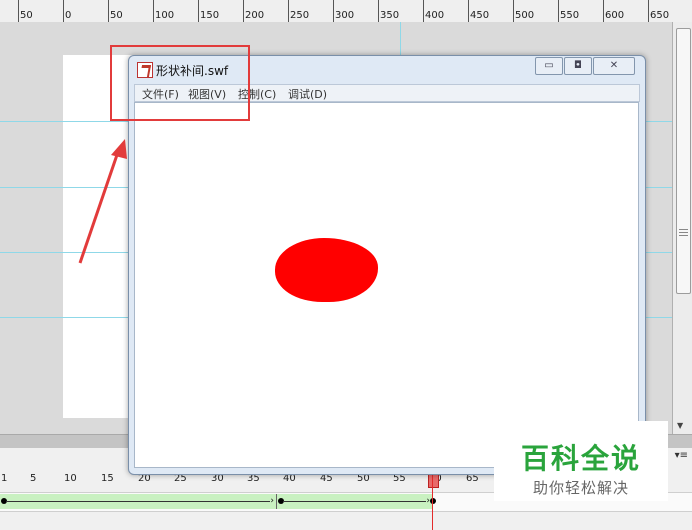 The height and width of the screenshot is (530, 692). What do you see at coordinates (272, 501) in the screenshot?
I see `arrow-head-icon: ›` at bounding box center [272, 501].